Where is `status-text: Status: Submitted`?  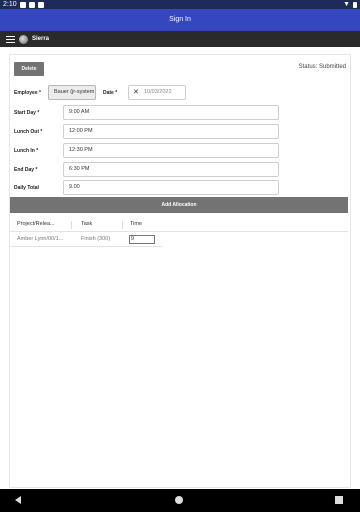
status-text: Status: Submitted is located at coordinates (322, 67).